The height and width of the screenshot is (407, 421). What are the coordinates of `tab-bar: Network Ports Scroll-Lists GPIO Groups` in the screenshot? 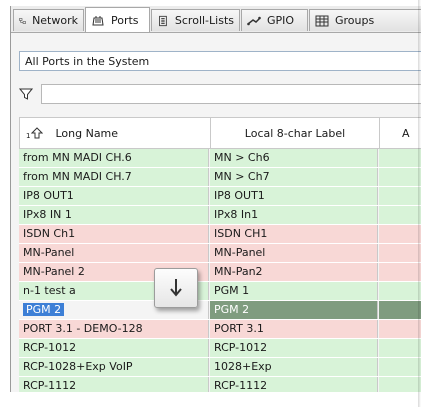 It's located at (216, 19).